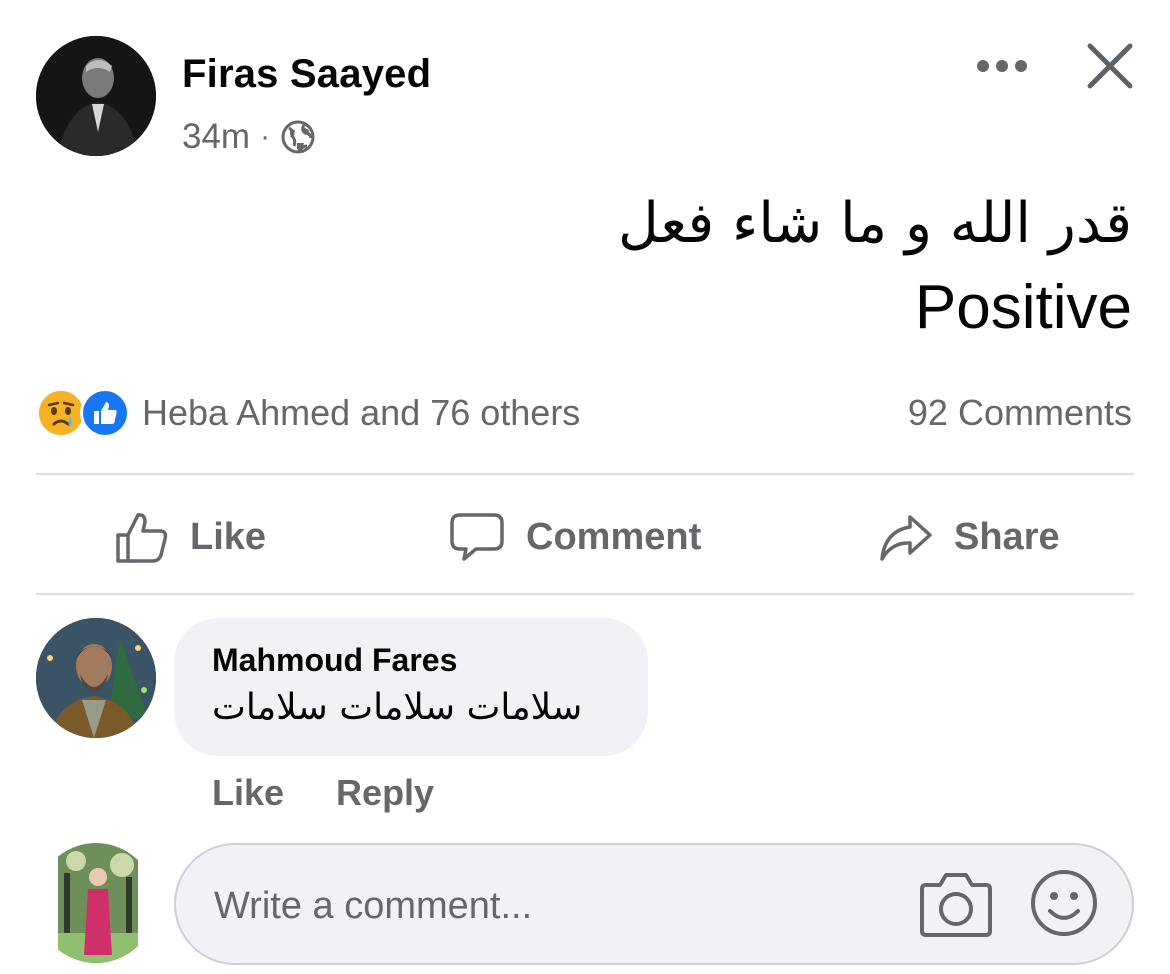 The height and width of the screenshot is (974, 1170). Describe the element at coordinates (1007, 536) in the screenshot. I see `share-label: Share` at that location.